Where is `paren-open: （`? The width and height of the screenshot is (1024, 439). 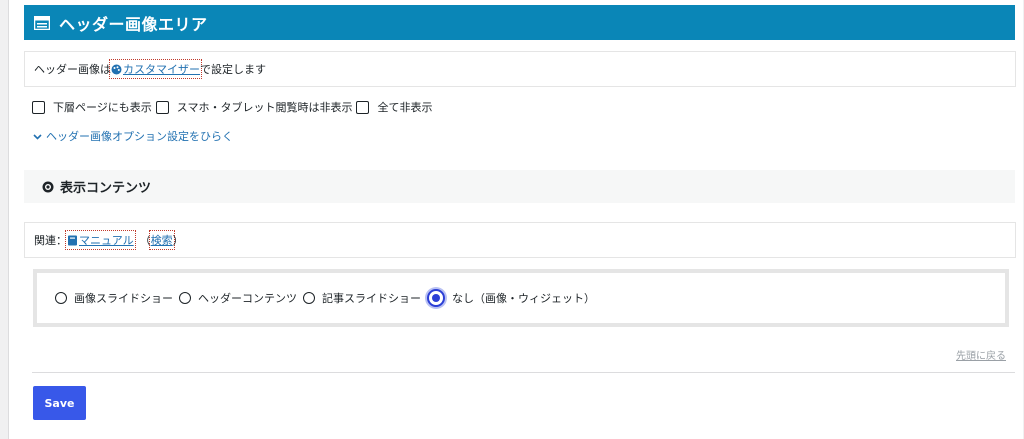 paren-open: （ is located at coordinates (145, 240).